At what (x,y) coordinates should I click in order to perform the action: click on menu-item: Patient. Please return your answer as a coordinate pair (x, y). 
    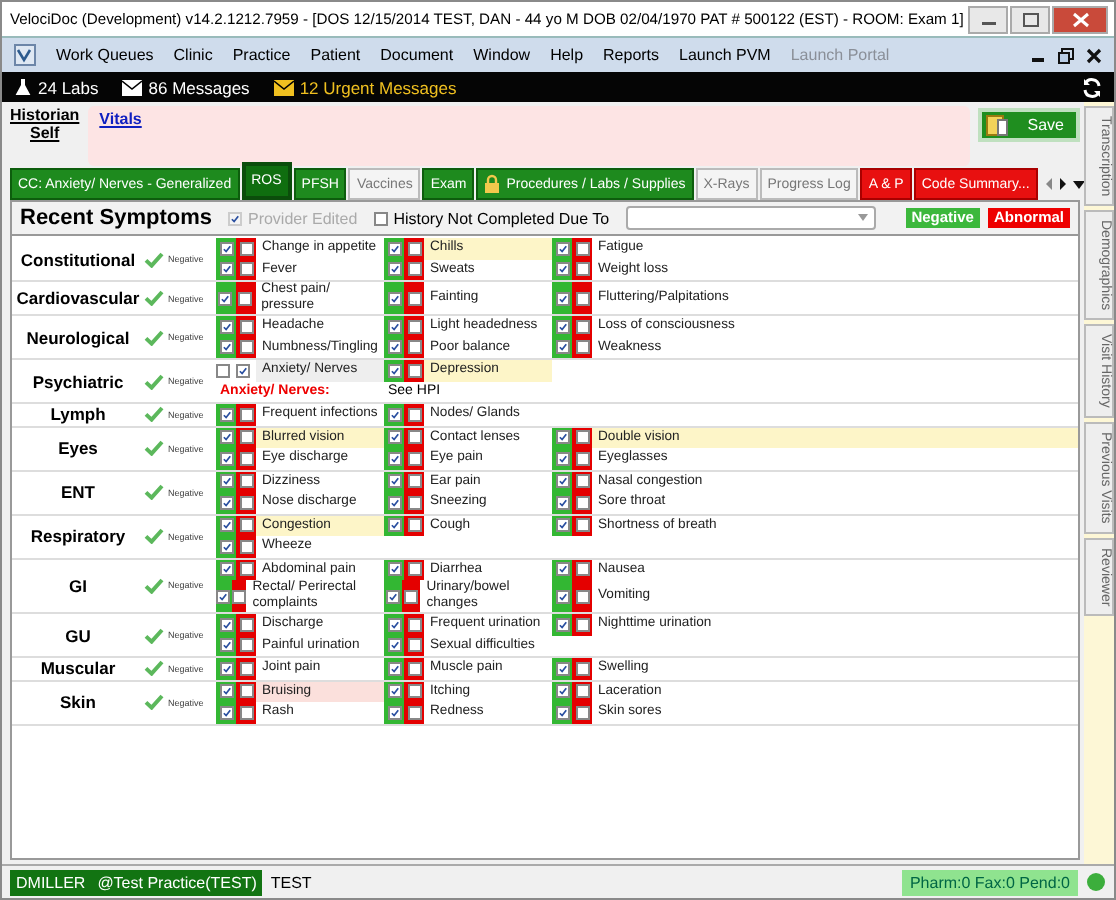
    Looking at the image, I should click on (335, 55).